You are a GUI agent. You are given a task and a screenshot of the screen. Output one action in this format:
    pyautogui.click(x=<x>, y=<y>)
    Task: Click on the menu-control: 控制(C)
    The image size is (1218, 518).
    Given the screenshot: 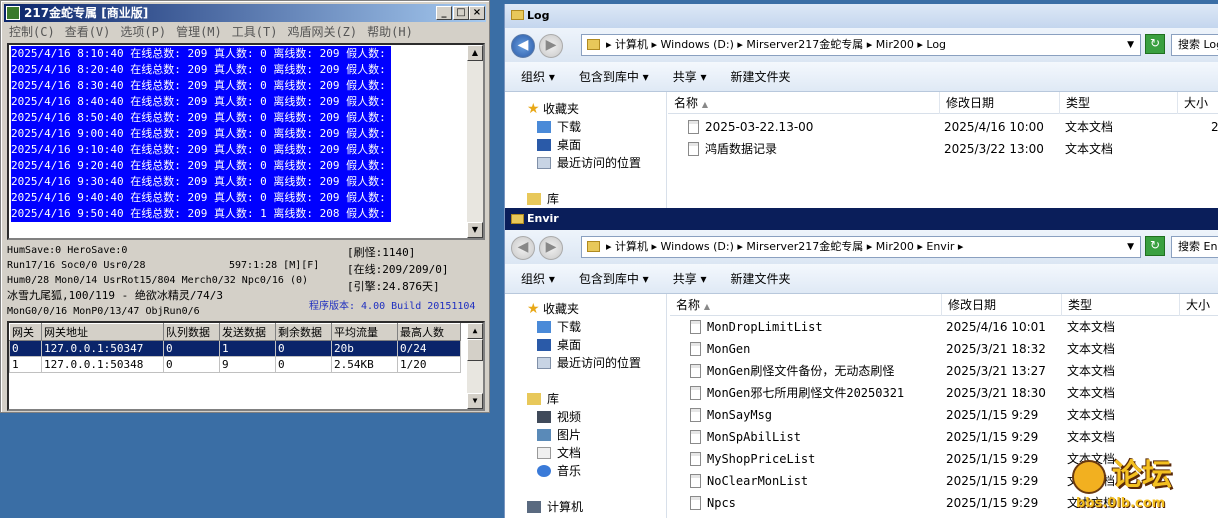 What is the action you would take?
    pyautogui.click(x=32, y=32)
    